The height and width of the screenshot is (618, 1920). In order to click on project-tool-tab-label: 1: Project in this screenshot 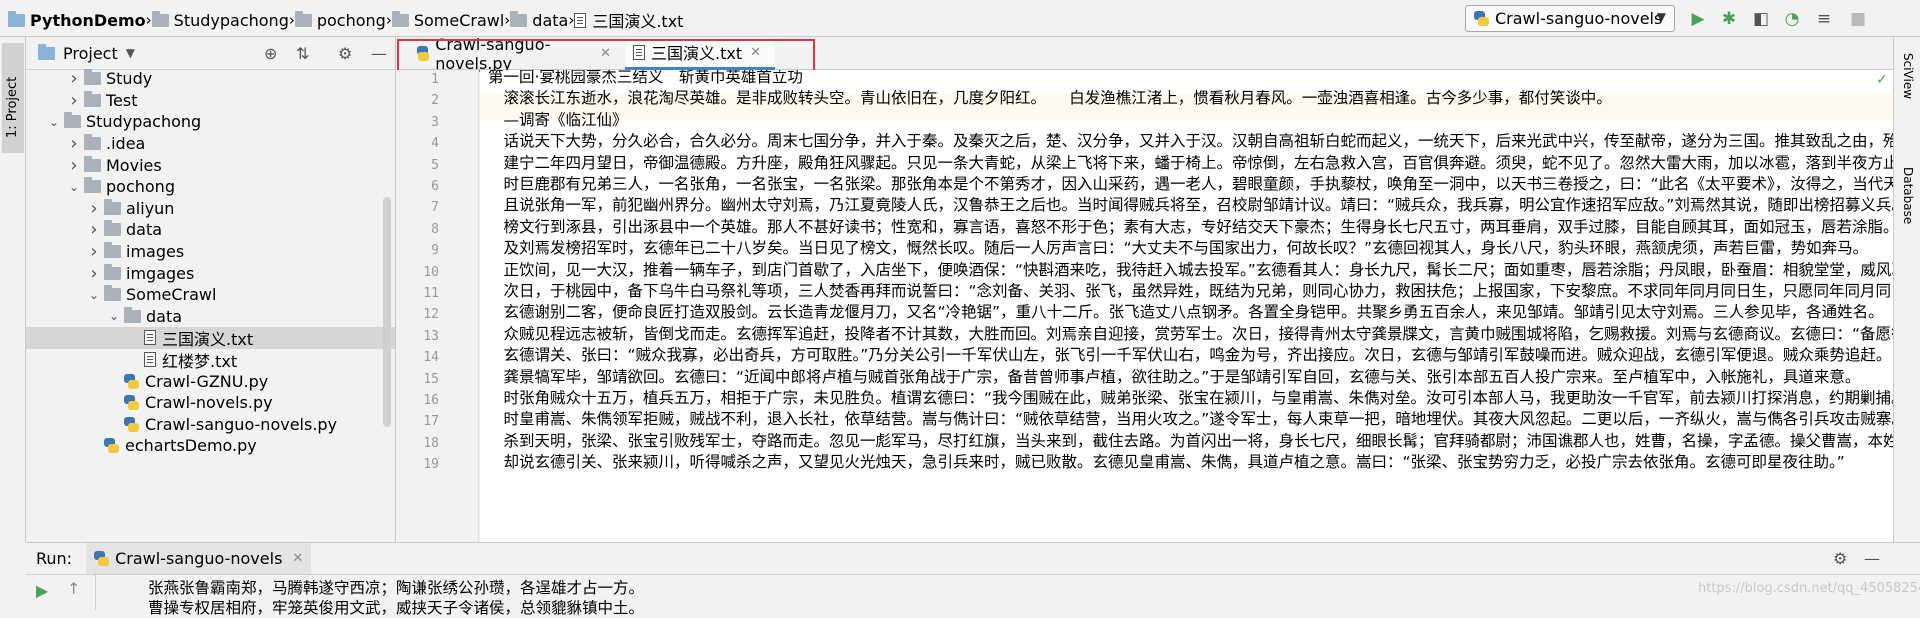, I will do `click(12, 107)`.